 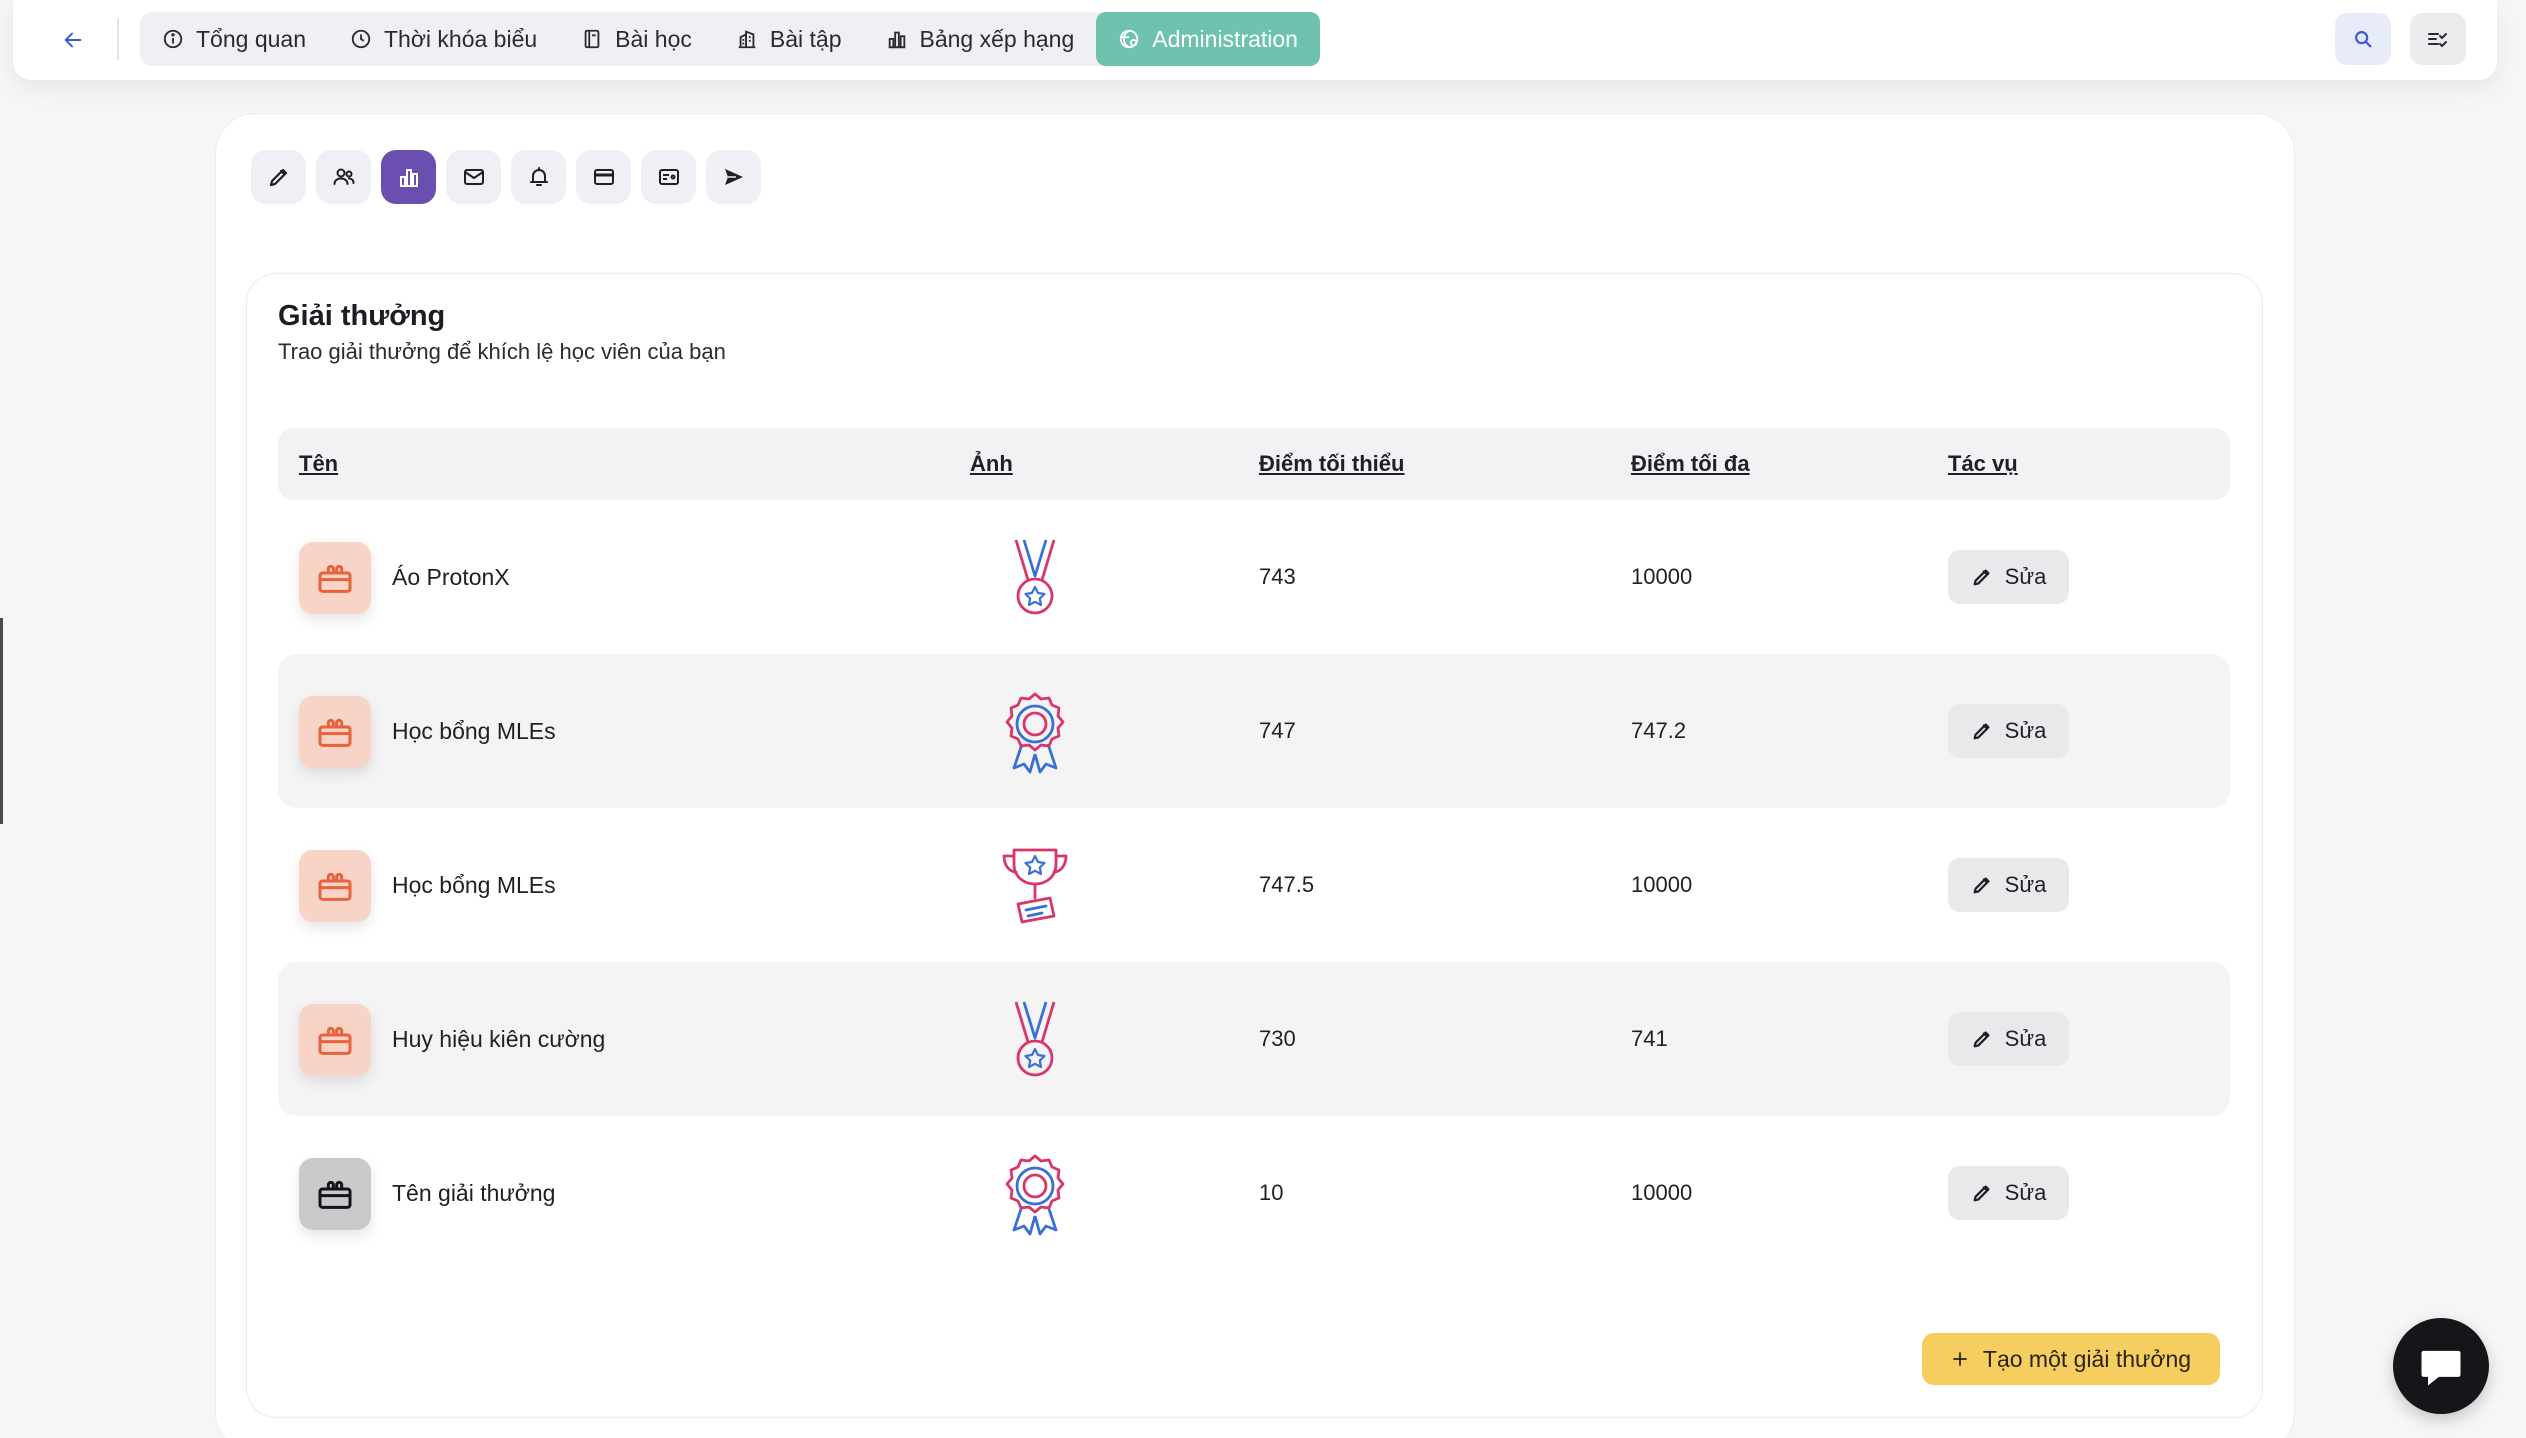 What do you see at coordinates (1659, 730) in the screenshot?
I see `max-score: 747.2` at bounding box center [1659, 730].